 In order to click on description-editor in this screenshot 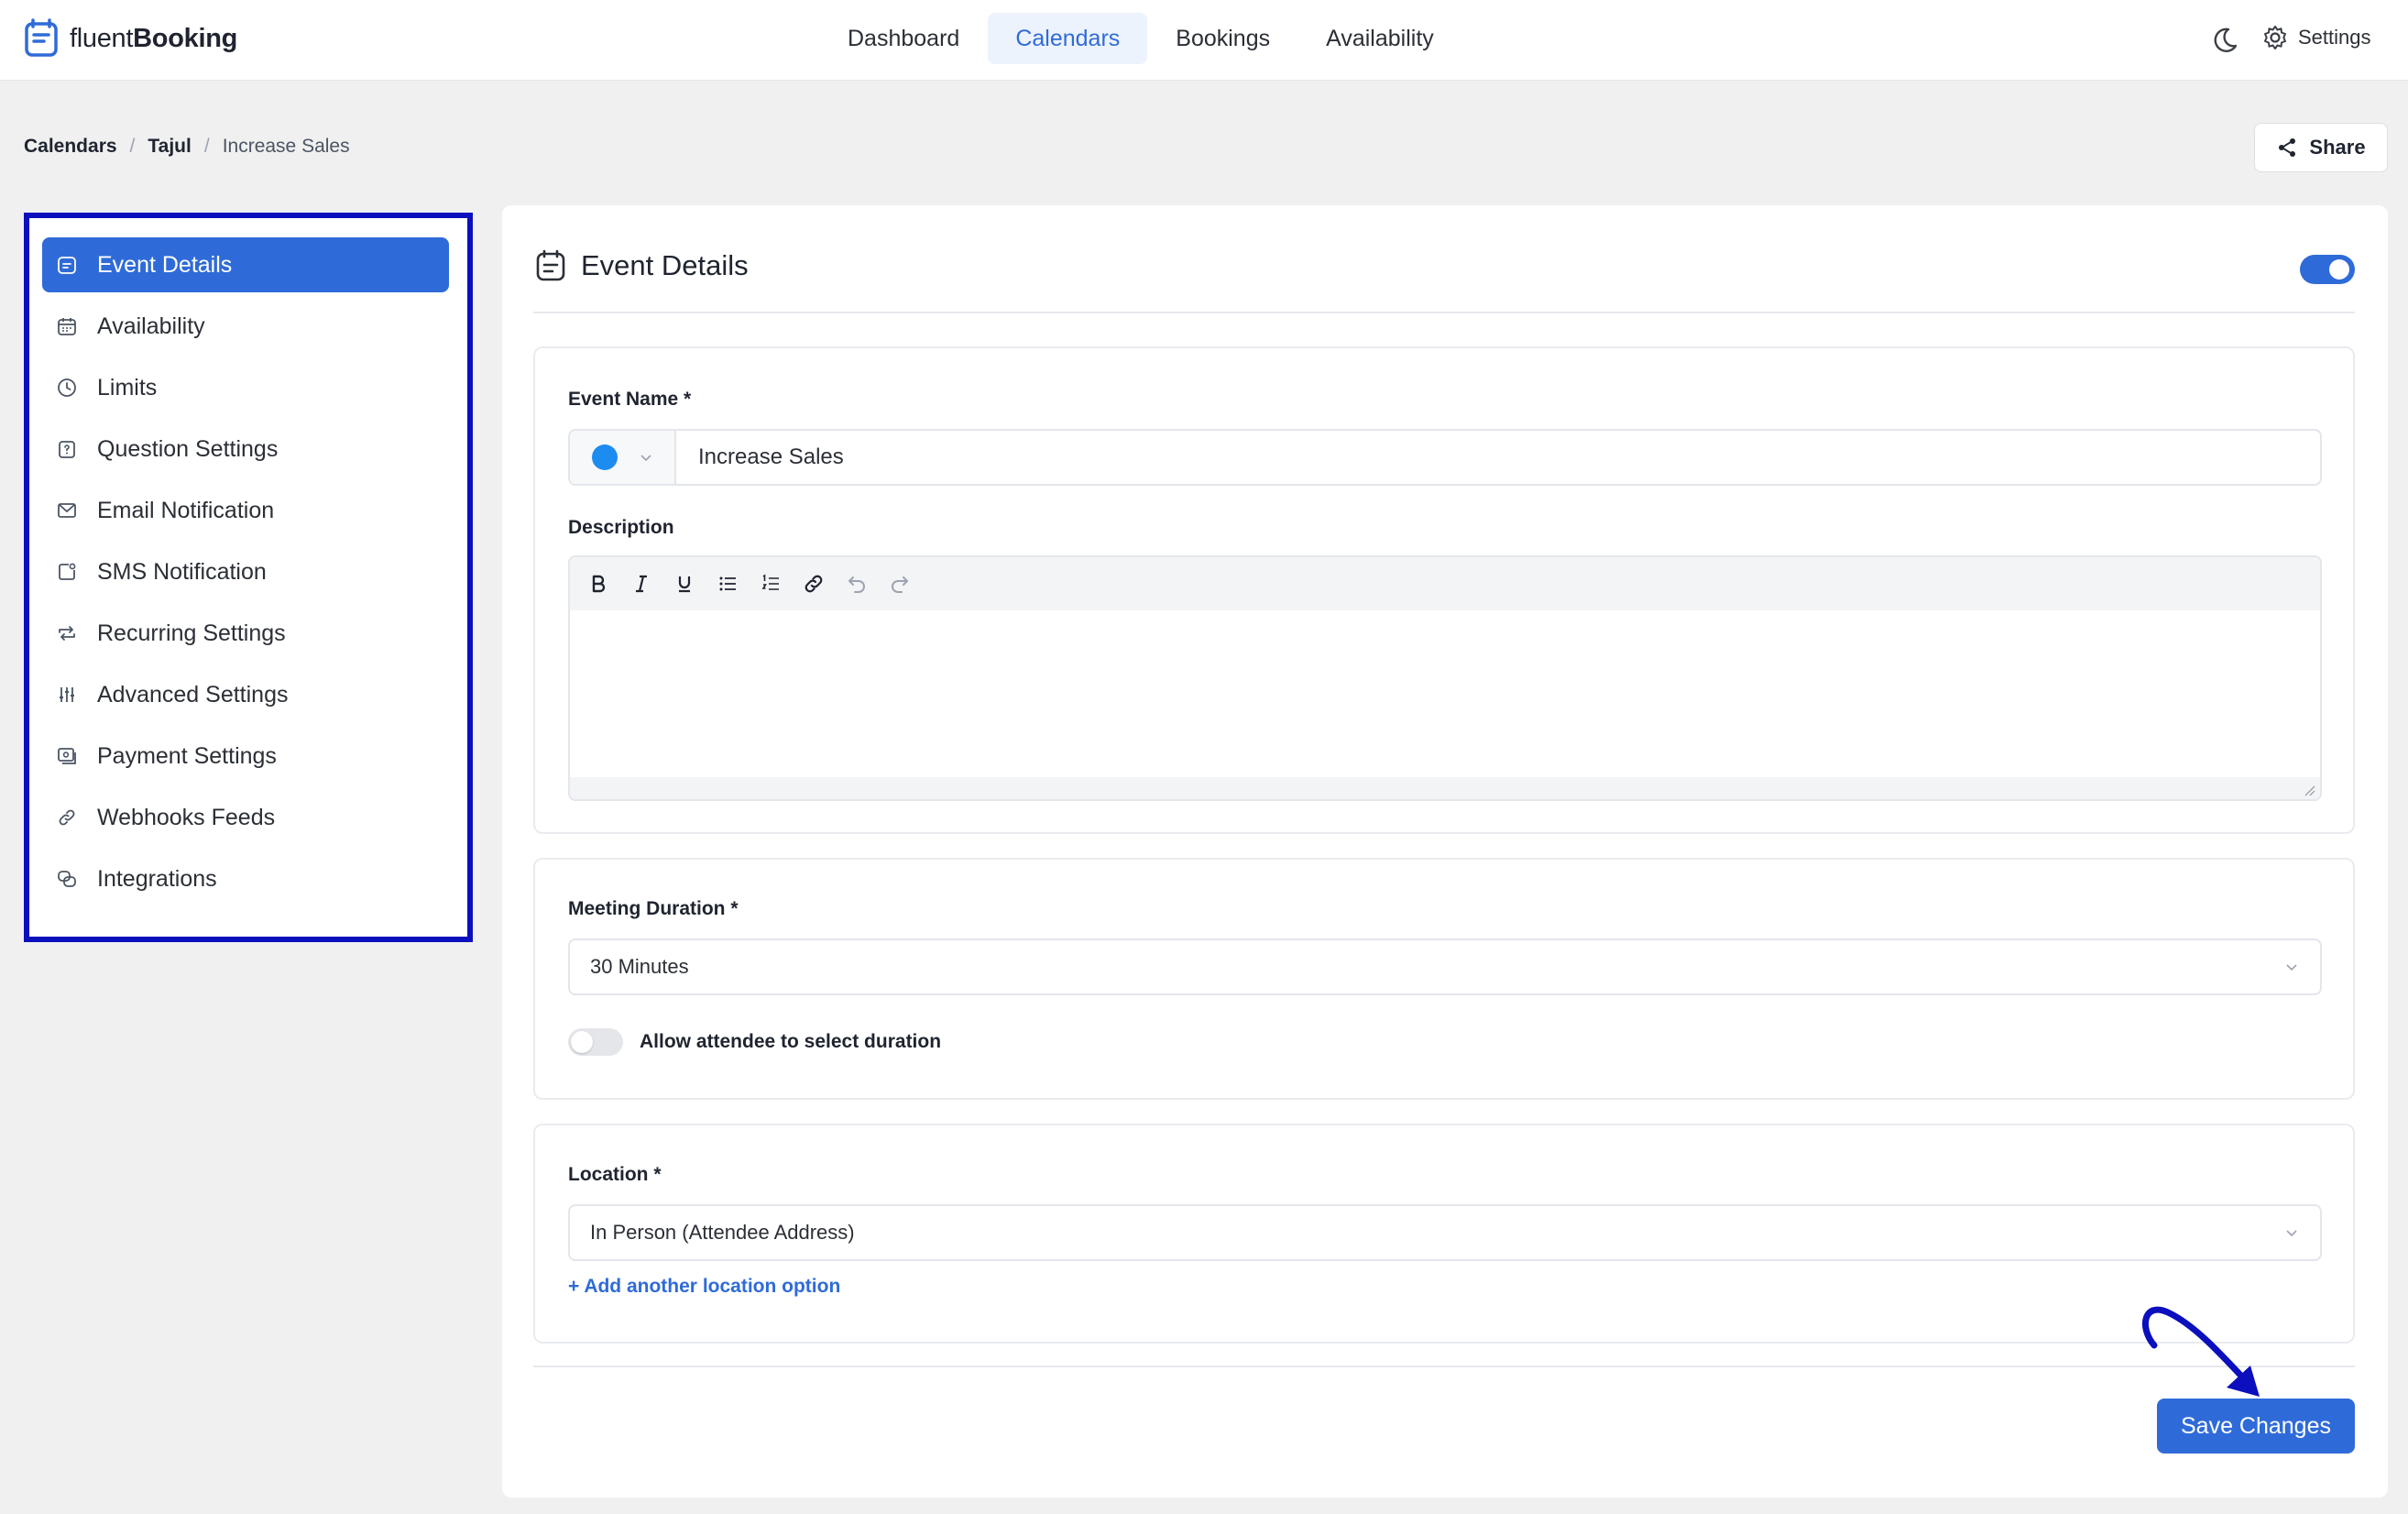, I will do `click(1445, 678)`.